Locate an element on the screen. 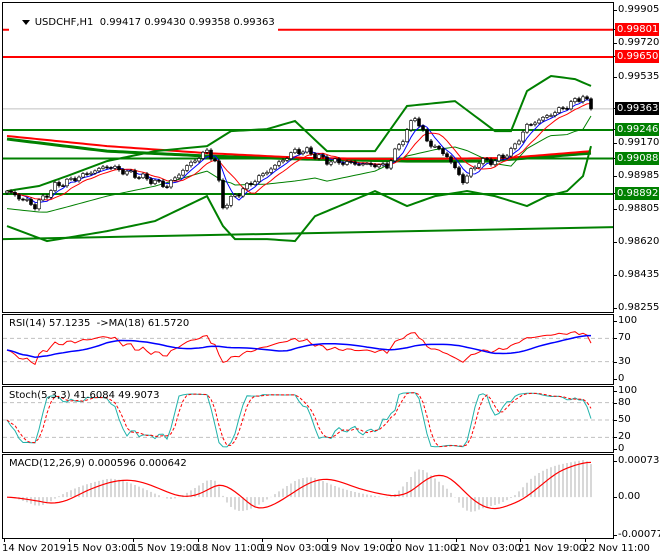 The image size is (660, 560). price-axis-label: 0.99535 is located at coordinates (639, 76).